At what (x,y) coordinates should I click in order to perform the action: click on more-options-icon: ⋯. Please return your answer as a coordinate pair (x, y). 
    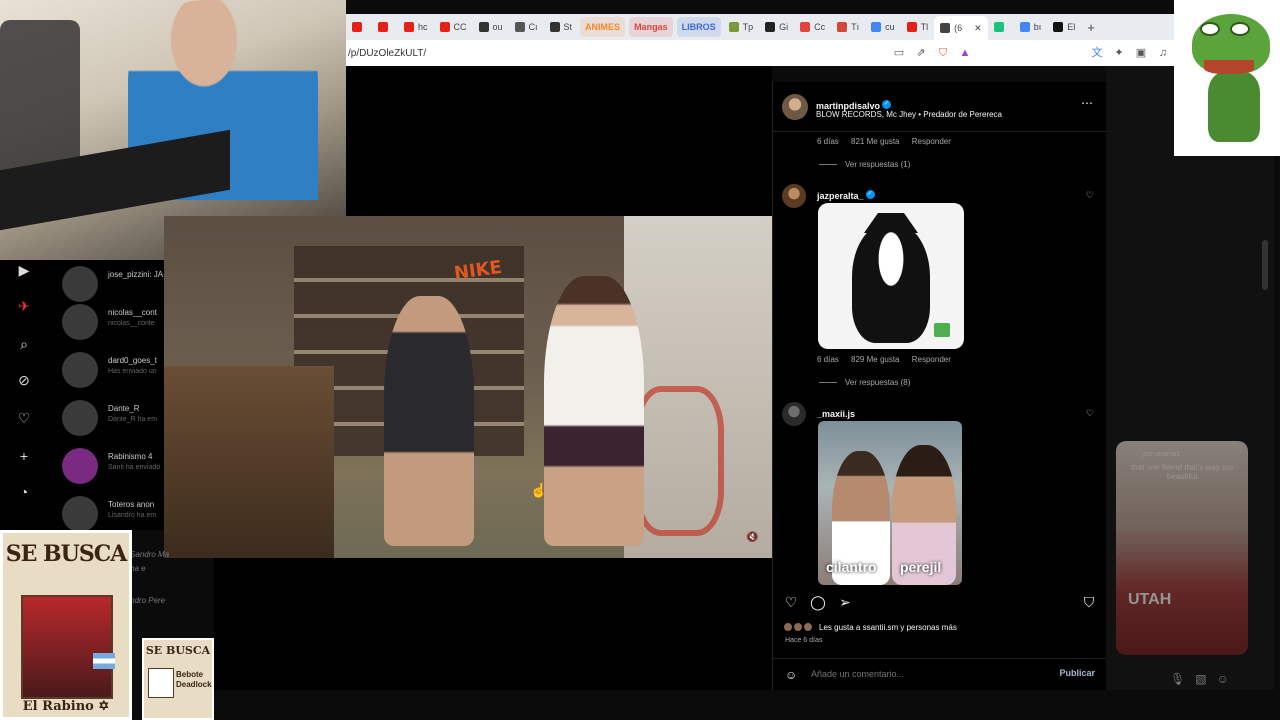
    Looking at the image, I should click on (1087, 103).